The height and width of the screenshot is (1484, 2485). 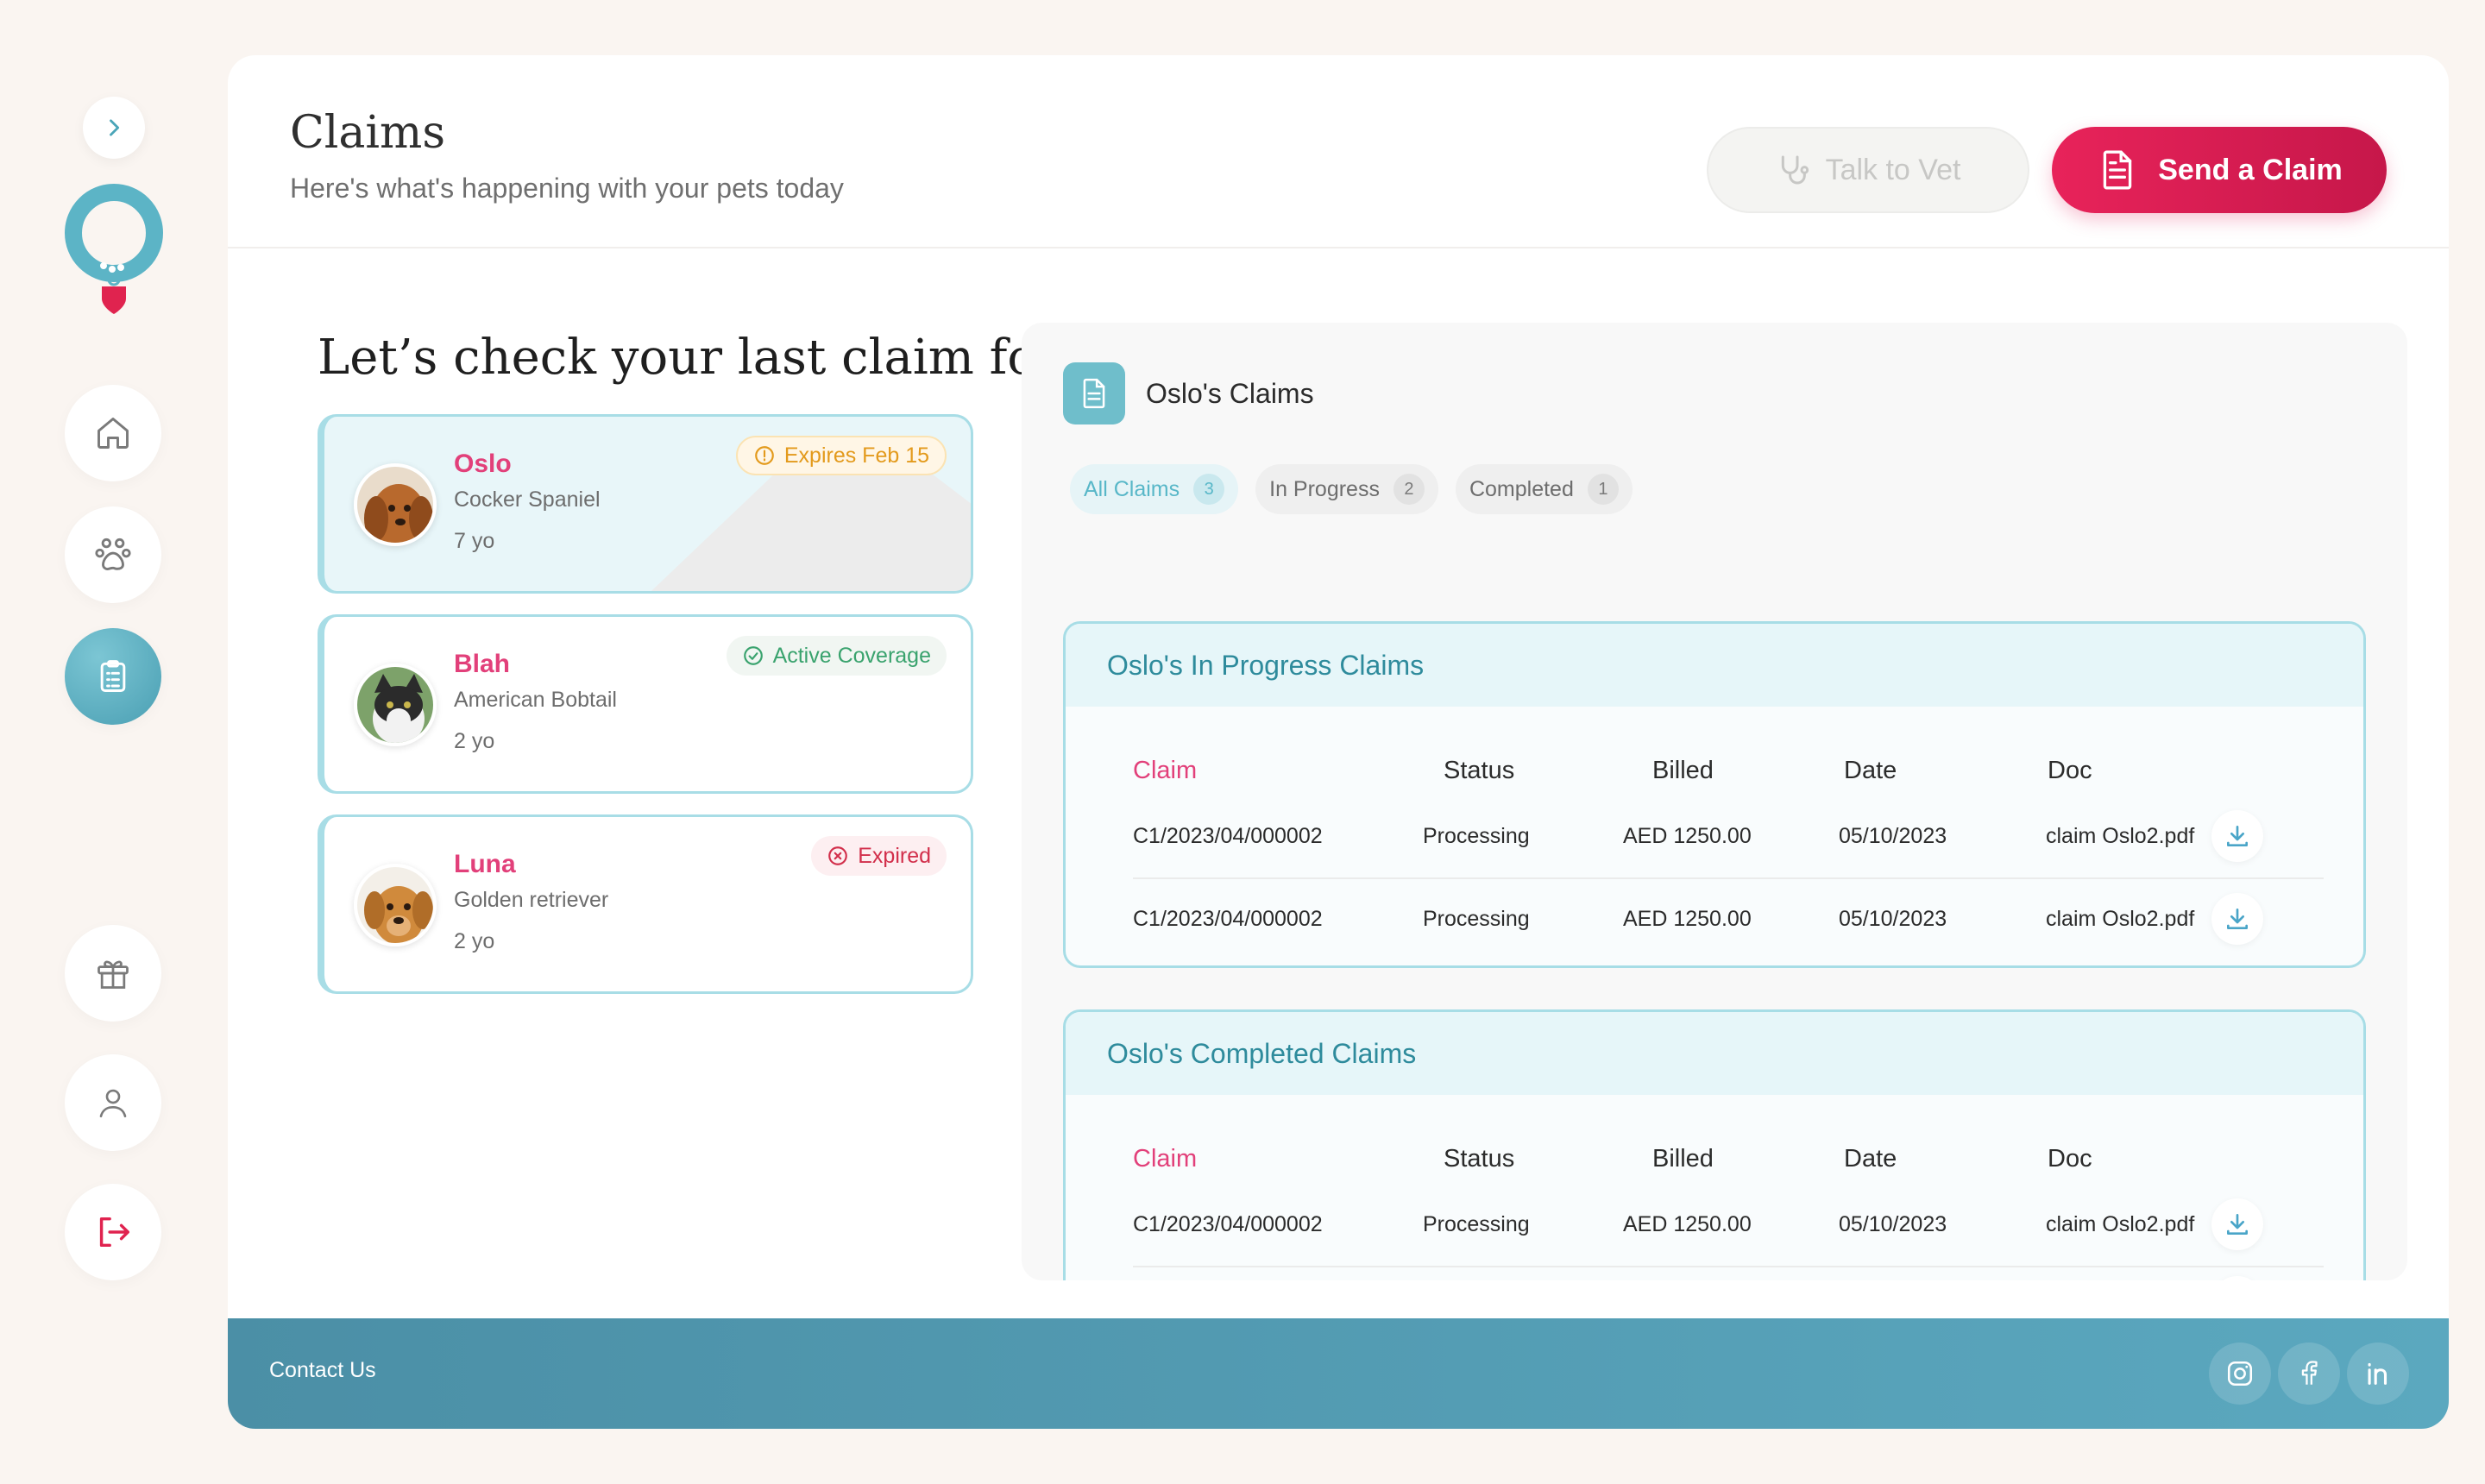 What do you see at coordinates (765, 455) in the screenshot?
I see `alert-circle-icon` at bounding box center [765, 455].